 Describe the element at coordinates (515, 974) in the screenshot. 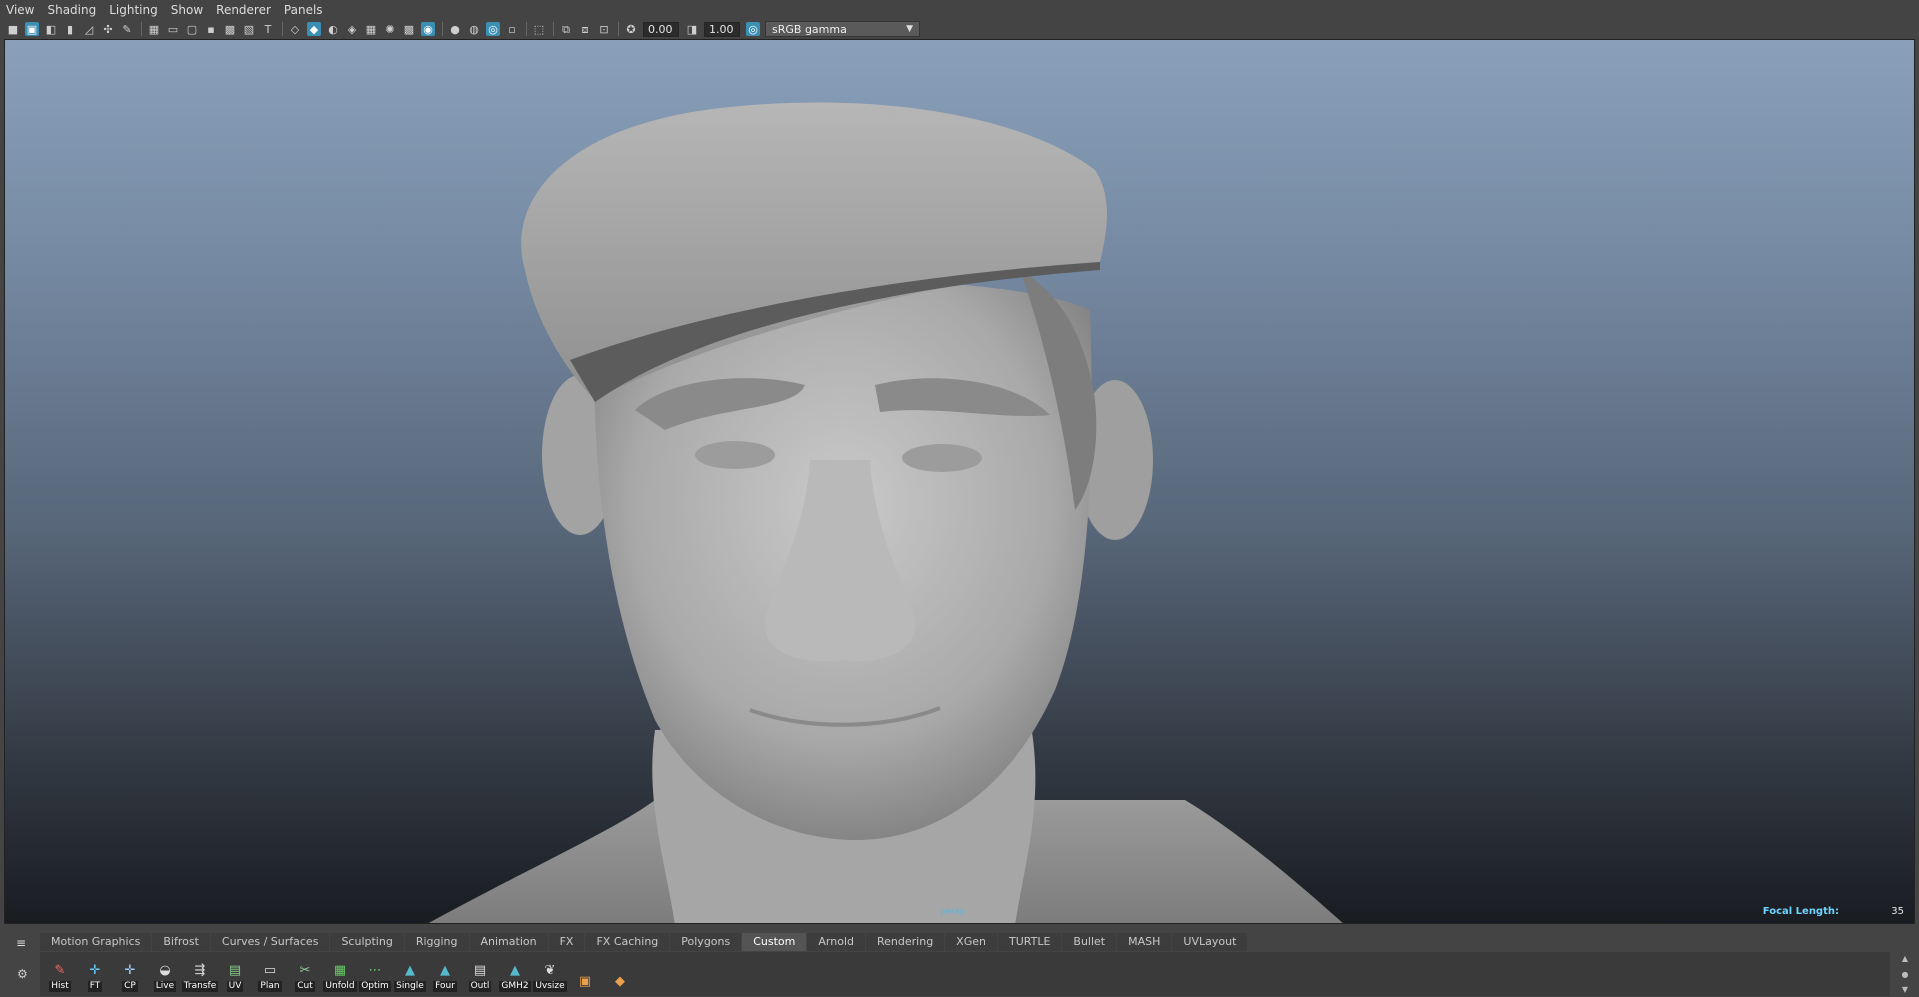

I see `shelf-button-gmh2: ▲ GMH2` at that location.